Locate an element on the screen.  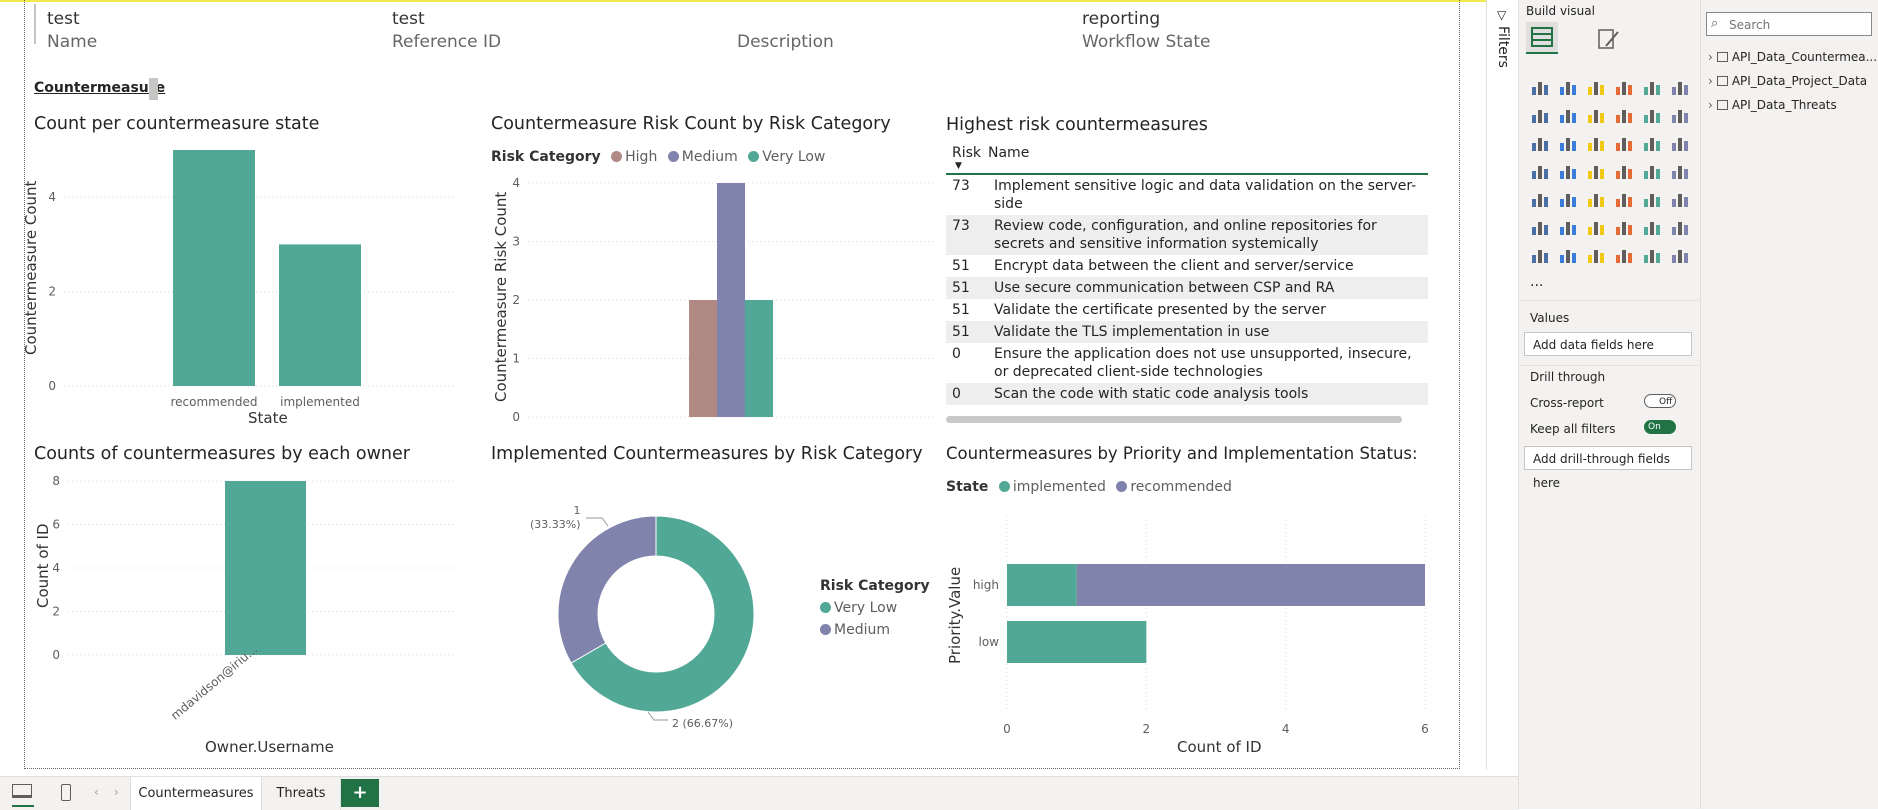
diamond-visual-icon is located at coordinates (1652, 255).